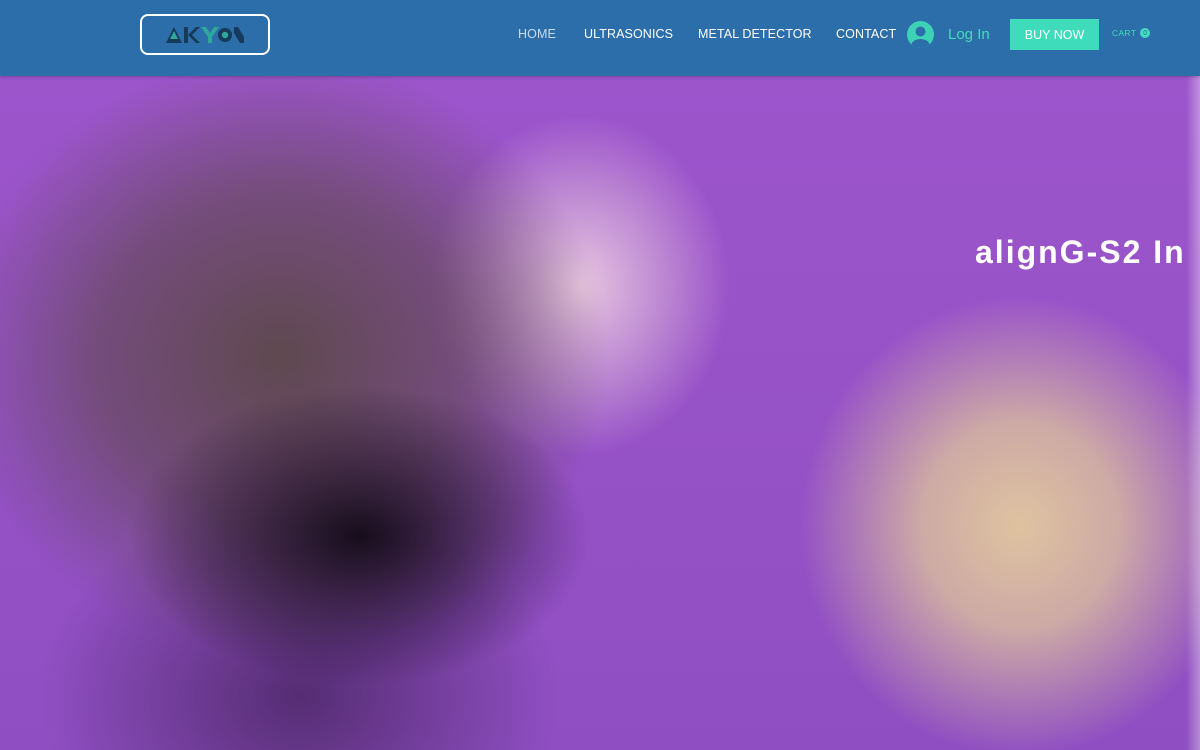  I want to click on cart-label: CART, so click(1124, 33).